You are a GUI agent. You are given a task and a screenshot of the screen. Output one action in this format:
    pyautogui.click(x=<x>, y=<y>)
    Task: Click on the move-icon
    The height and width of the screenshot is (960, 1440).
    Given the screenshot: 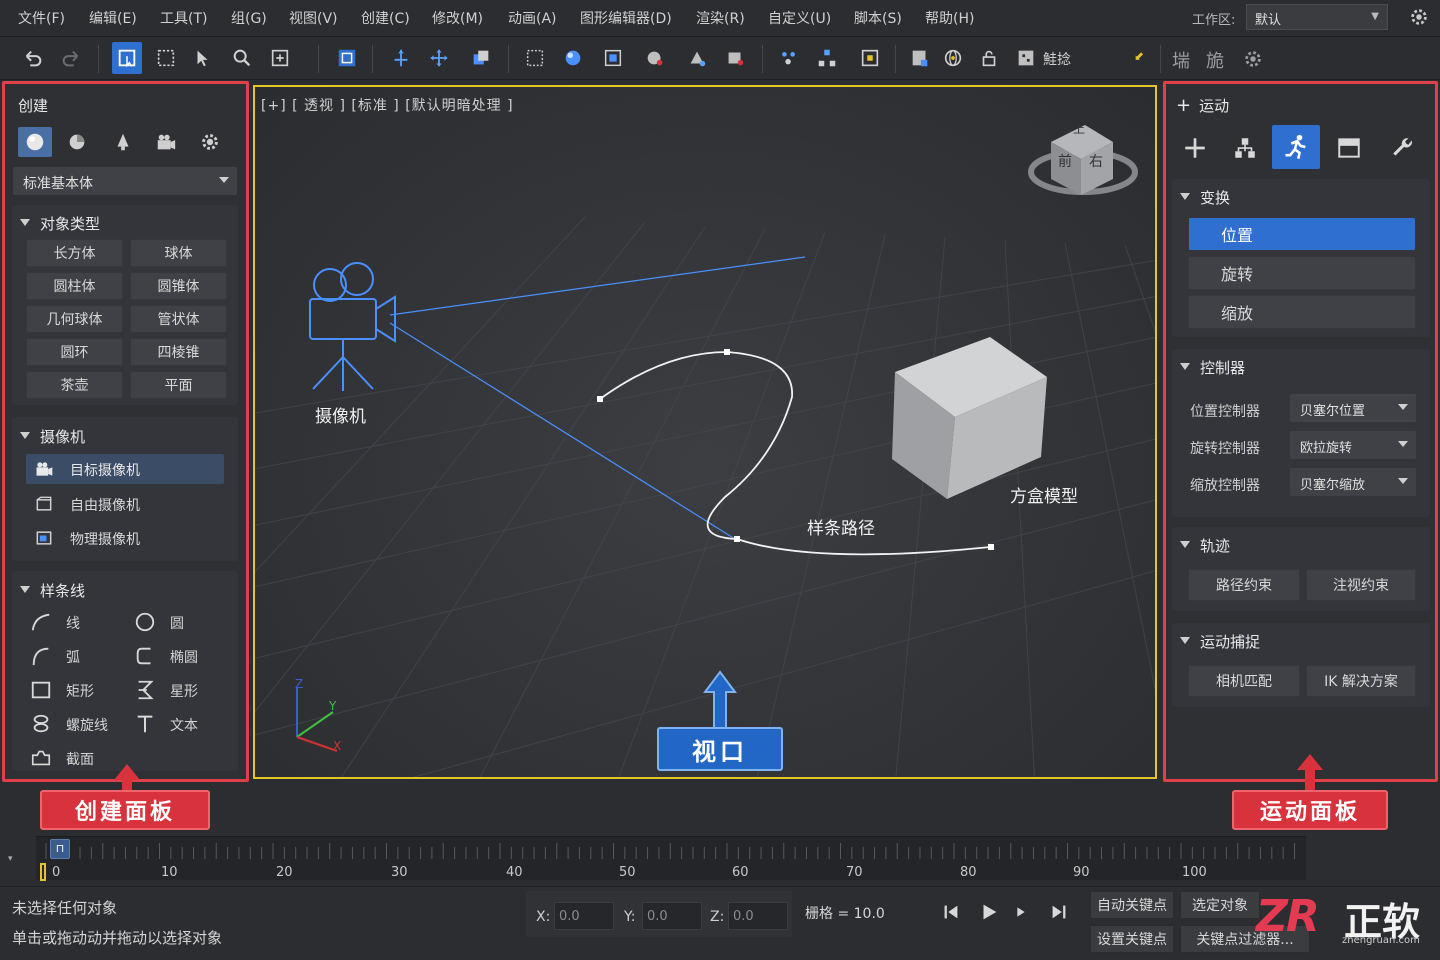 What is the action you would take?
    pyautogui.click(x=439, y=58)
    